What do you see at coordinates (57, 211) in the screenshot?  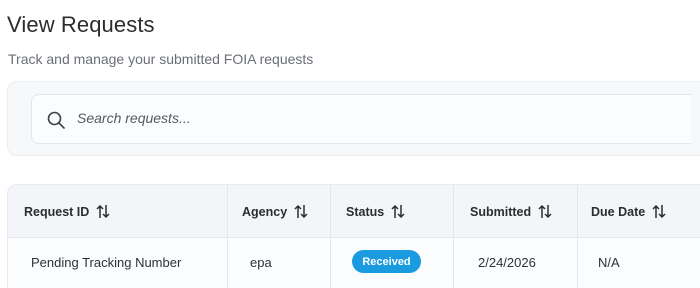 I see `column-header-label: Request ID` at bounding box center [57, 211].